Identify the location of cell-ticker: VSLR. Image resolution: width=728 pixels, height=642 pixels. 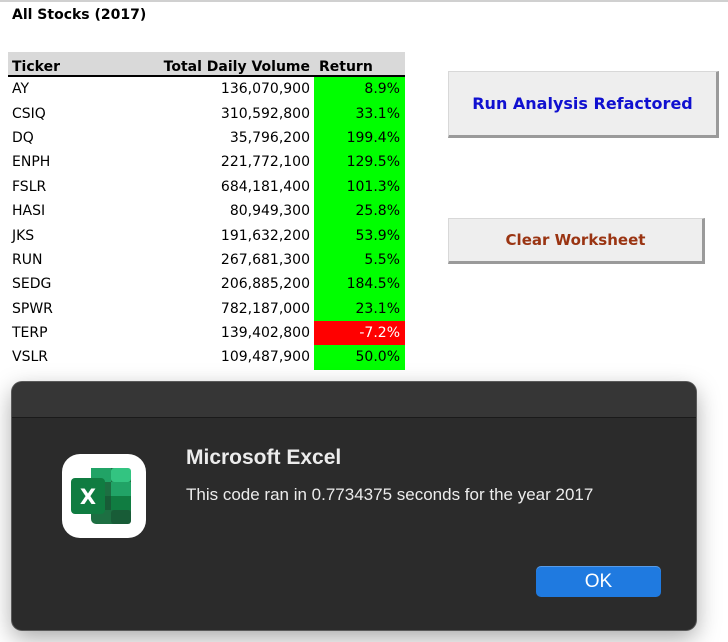
(50, 357).